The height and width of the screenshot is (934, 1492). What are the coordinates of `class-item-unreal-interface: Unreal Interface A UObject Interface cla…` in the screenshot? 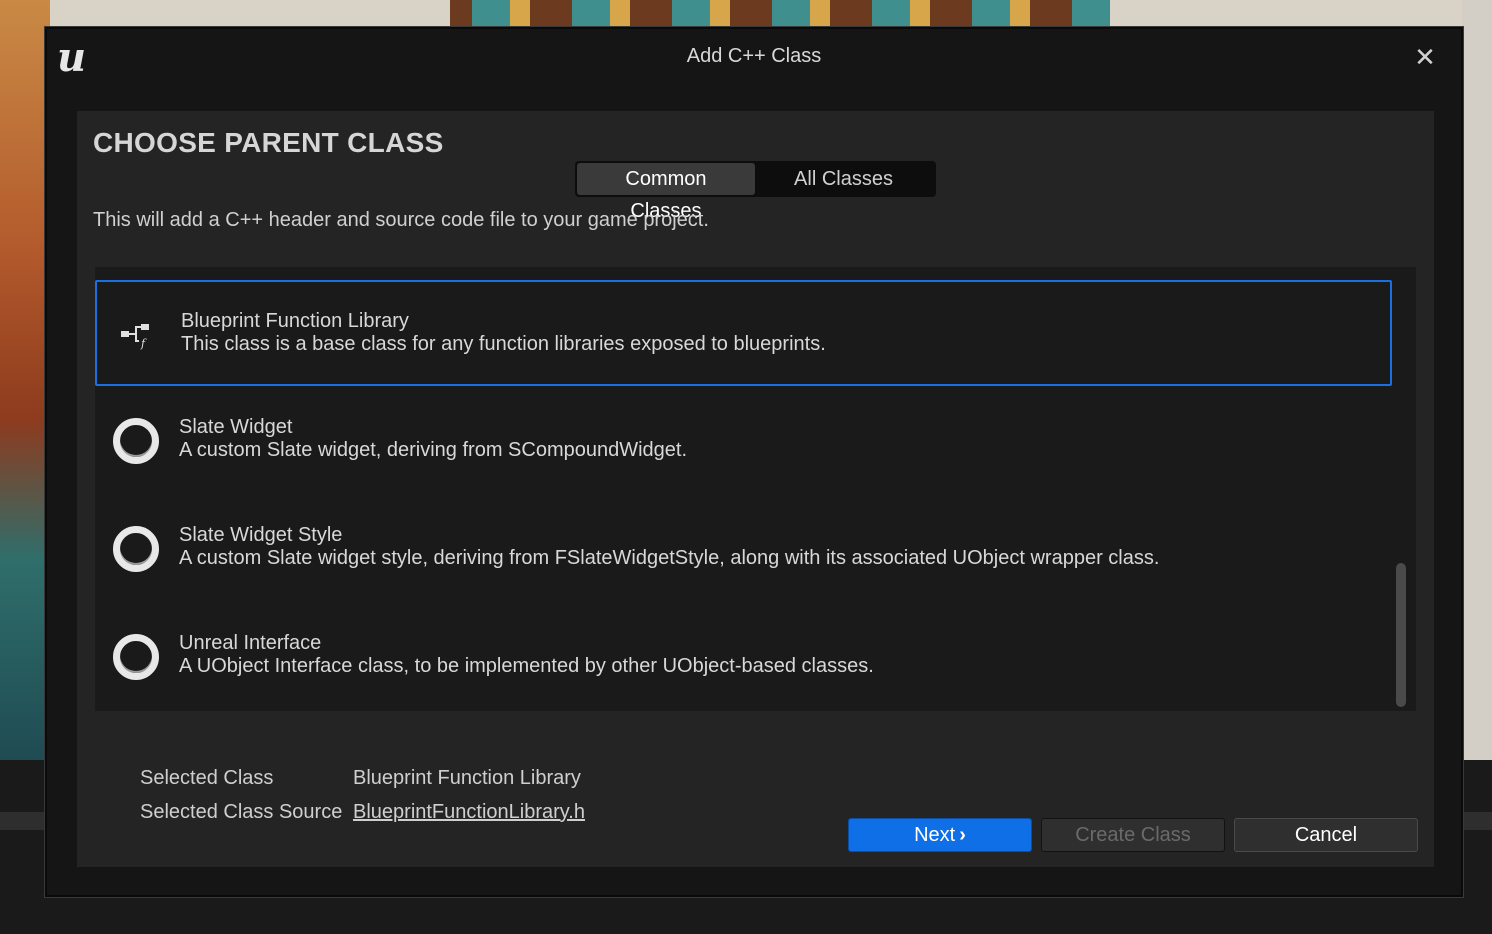 It's located at (743, 657).